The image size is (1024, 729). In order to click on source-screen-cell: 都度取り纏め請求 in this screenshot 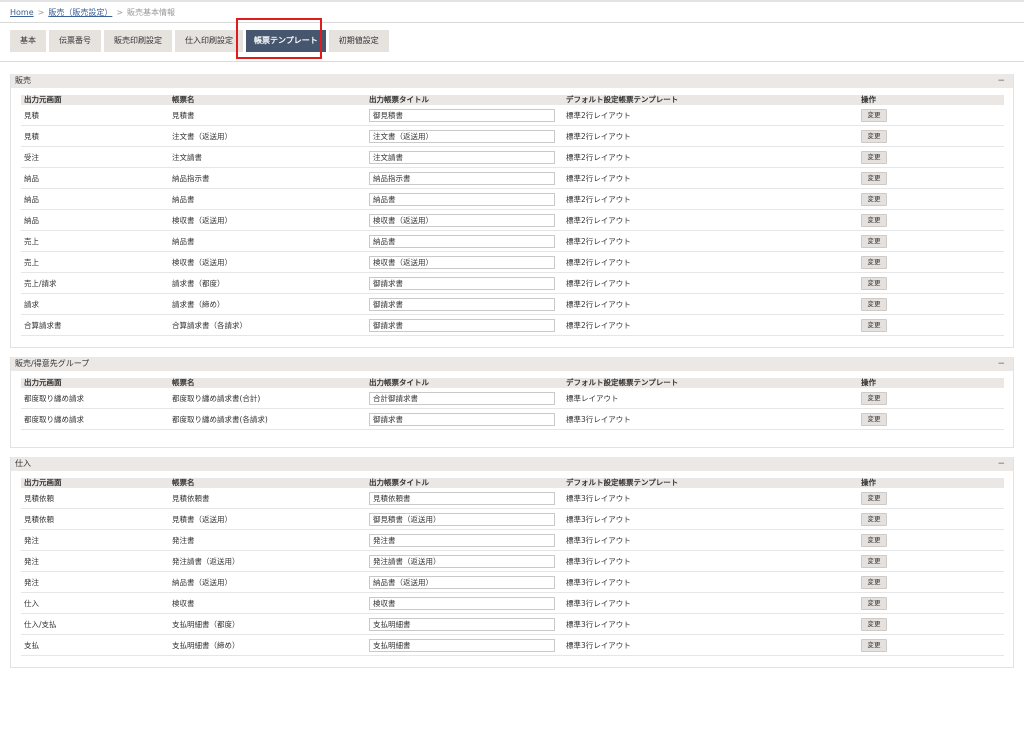, I will do `click(95, 419)`.